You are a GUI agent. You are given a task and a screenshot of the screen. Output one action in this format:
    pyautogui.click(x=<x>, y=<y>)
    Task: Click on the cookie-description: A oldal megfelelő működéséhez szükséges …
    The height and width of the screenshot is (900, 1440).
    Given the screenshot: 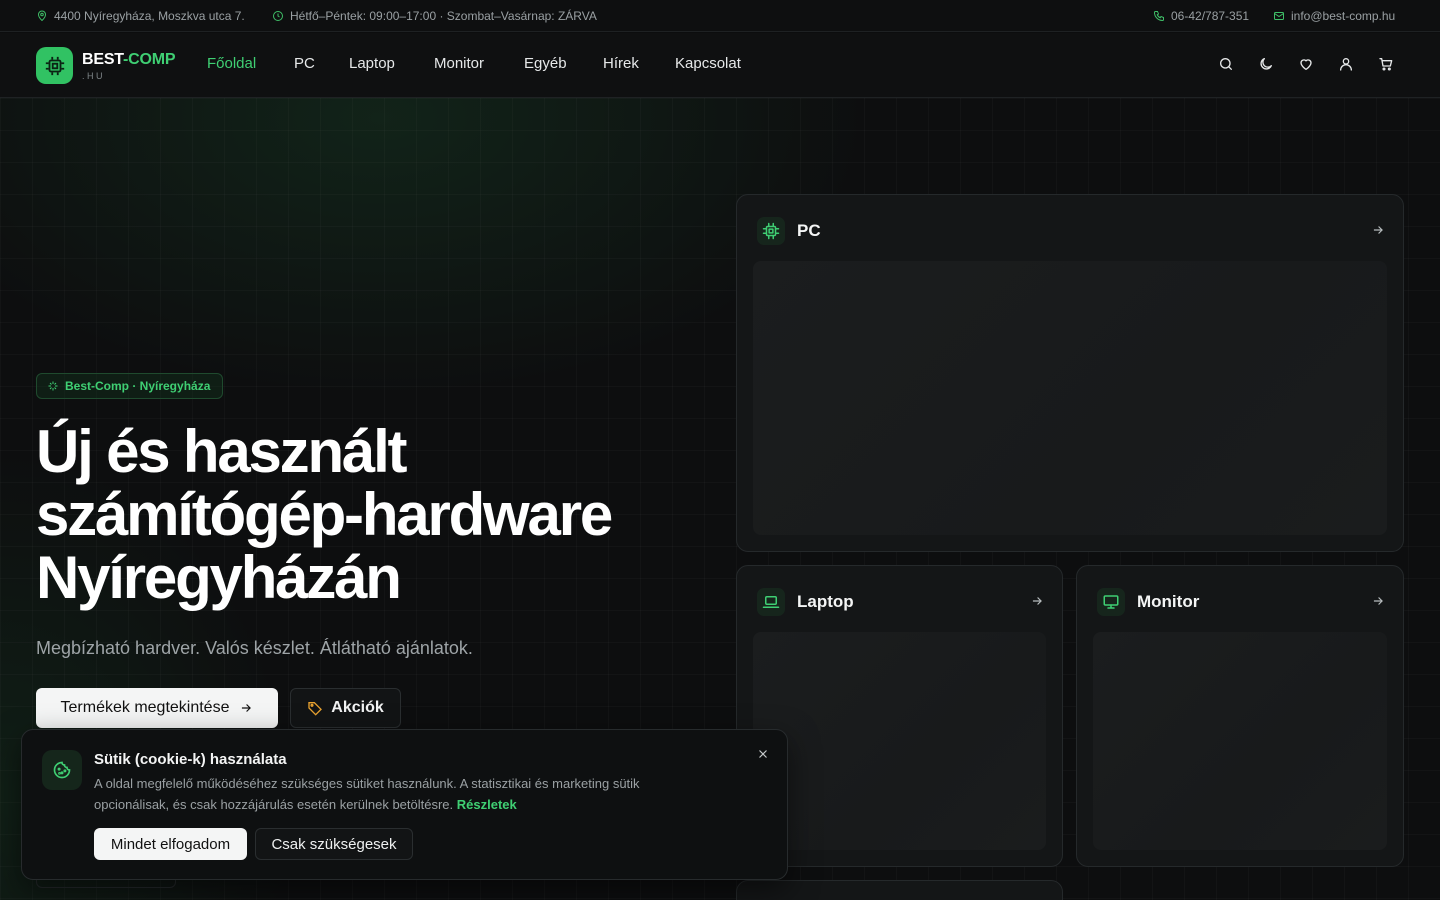 What is the action you would take?
    pyautogui.click(x=404, y=794)
    